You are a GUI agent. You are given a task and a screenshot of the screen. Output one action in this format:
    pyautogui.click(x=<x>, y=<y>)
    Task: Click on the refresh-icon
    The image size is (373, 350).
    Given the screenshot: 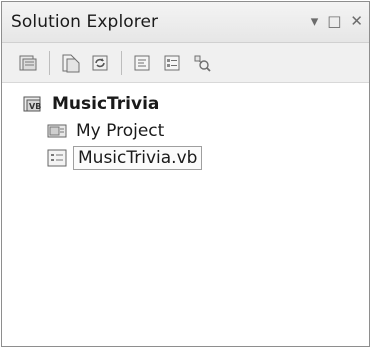 What is the action you would take?
    pyautogui.click(x=100, y=62)
    